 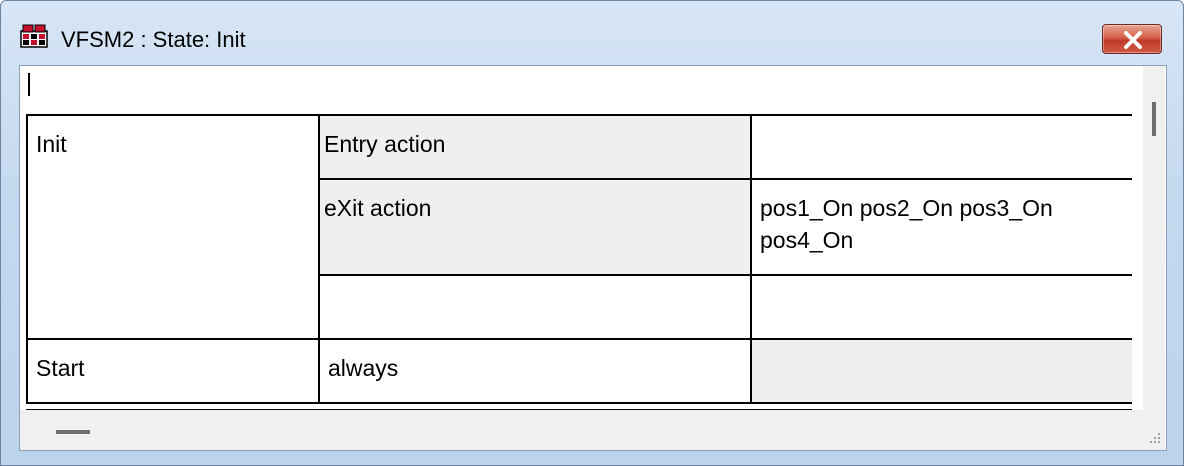 I want to click on title-bar: VFSM2 : State: Init, so click(x=592, y=32).